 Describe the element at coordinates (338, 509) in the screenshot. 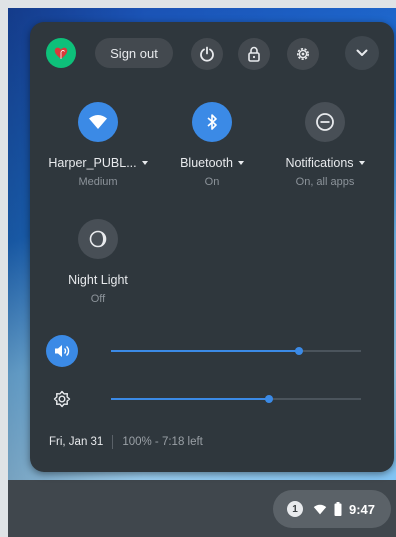

I see `battery-icon` at that location.